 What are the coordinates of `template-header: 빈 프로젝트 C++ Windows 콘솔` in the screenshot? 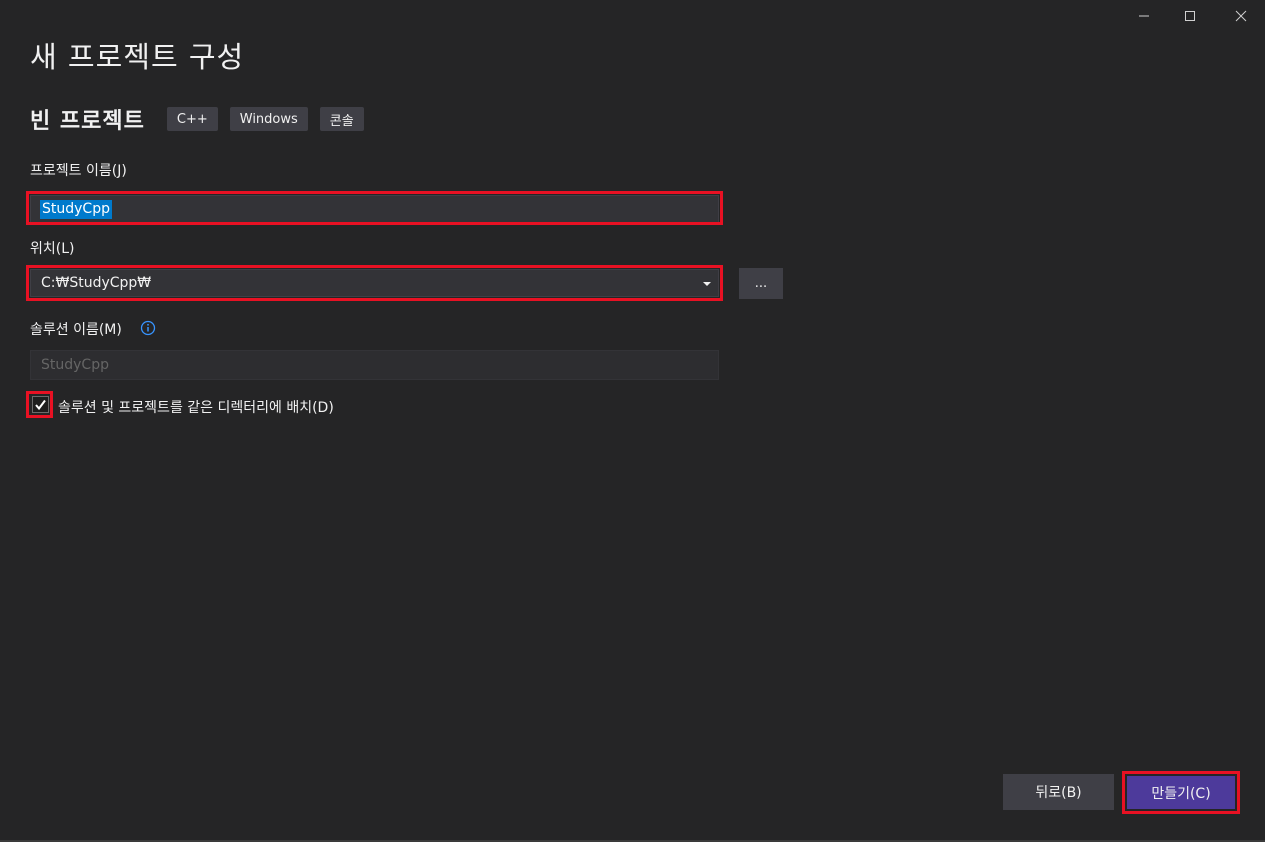 It's located at (203, 119).